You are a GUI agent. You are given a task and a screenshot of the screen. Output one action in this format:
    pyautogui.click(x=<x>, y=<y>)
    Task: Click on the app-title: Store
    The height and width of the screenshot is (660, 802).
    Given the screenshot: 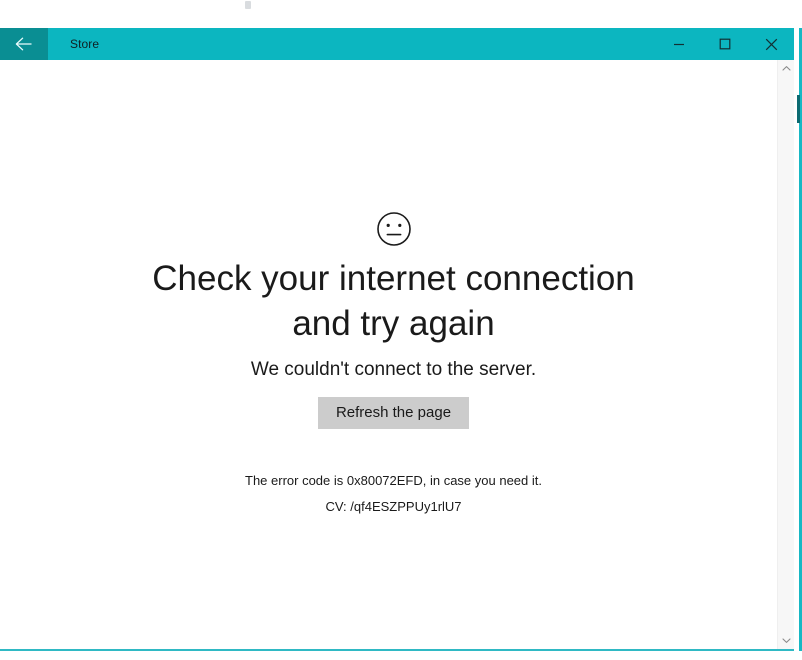 What is the action you would take?
    pyautogui.click(x=85, y=44)
    